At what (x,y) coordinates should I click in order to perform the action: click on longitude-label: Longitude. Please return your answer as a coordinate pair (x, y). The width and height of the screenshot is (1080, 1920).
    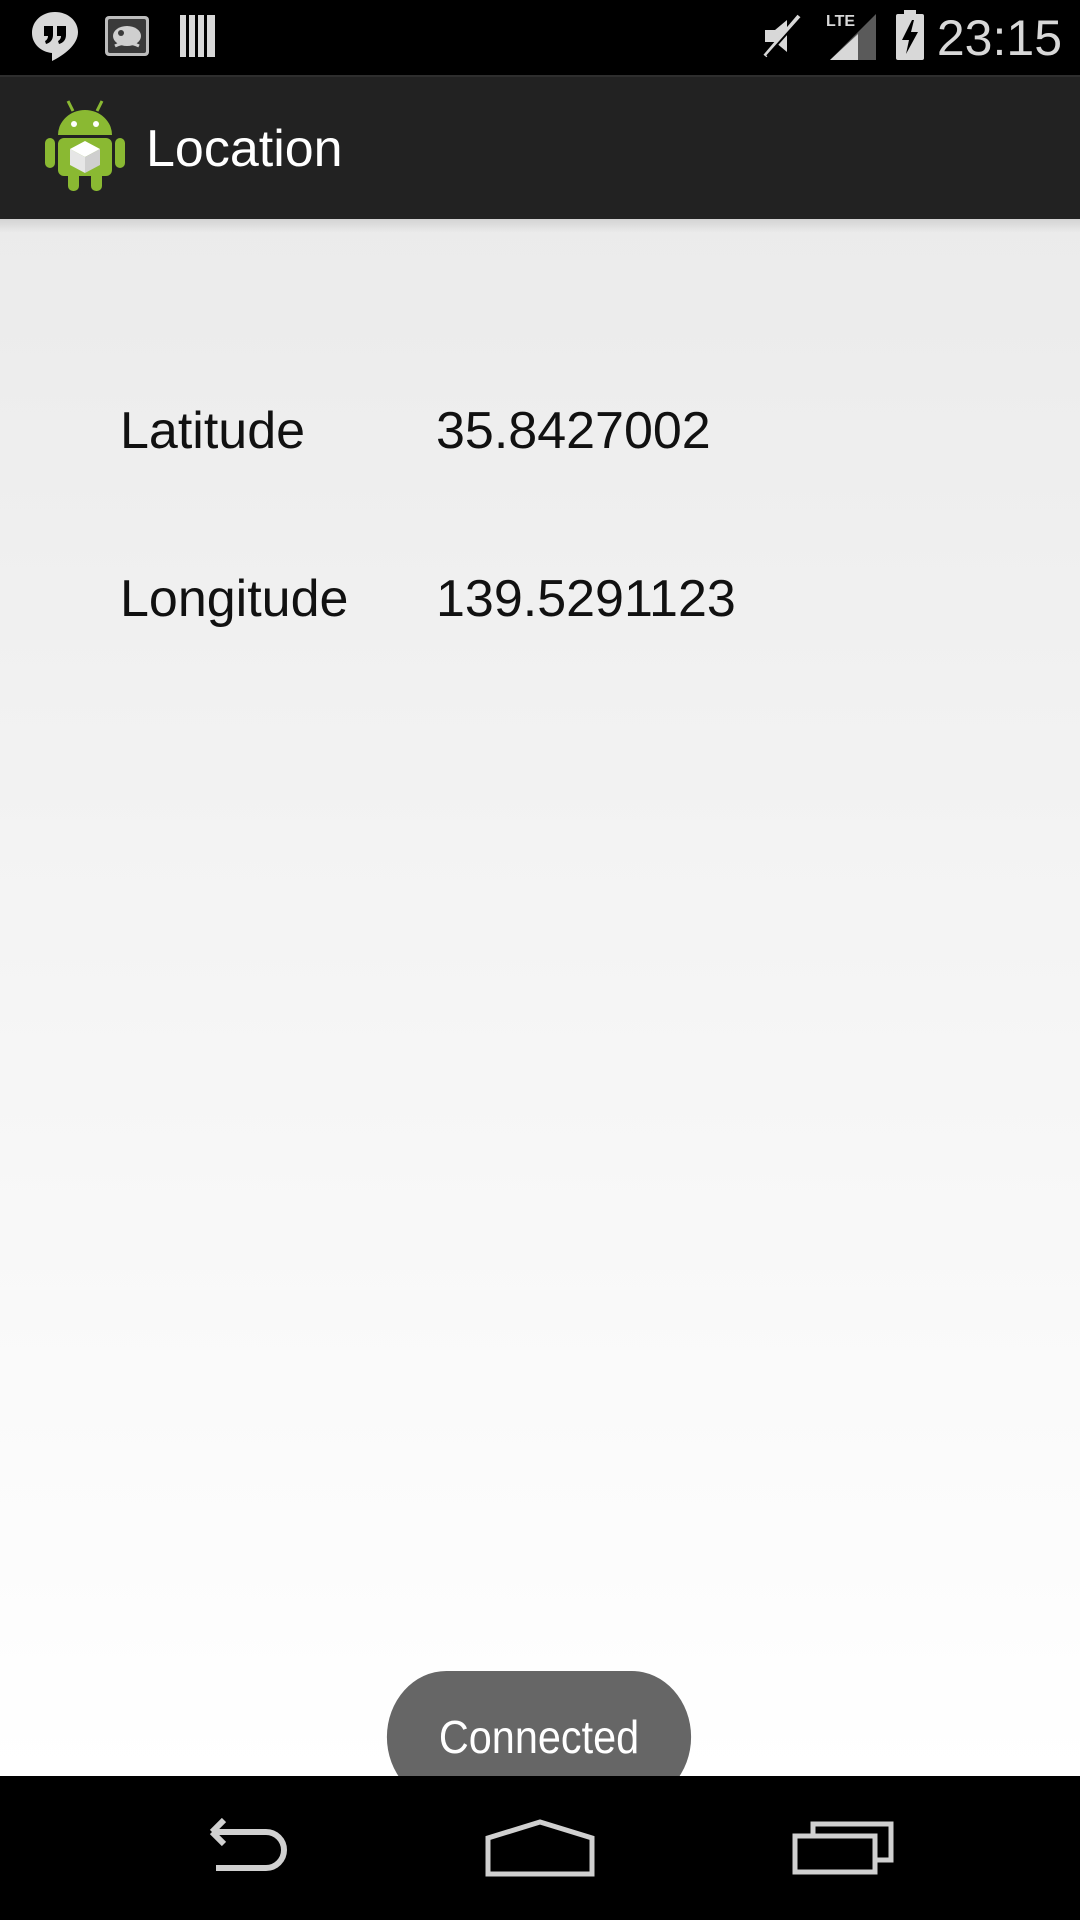
    Looking at the image, I should click on (234, 599).